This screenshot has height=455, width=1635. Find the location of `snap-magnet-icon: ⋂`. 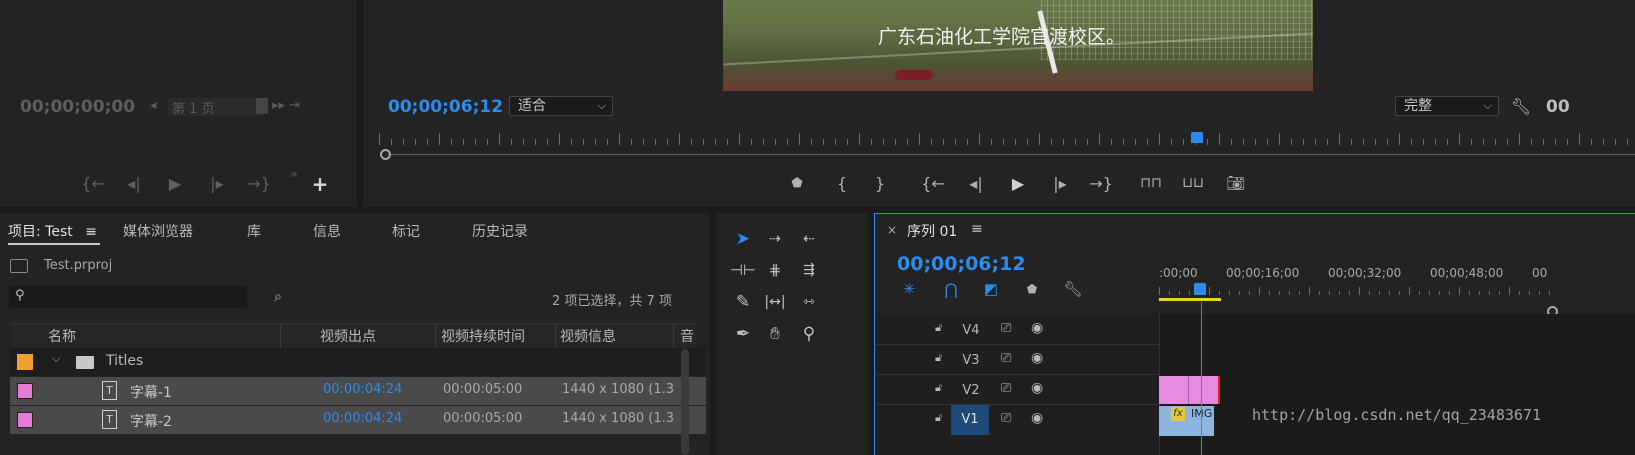

snap-magnet-icon: ⋂ is located at coordinates (951, 289).